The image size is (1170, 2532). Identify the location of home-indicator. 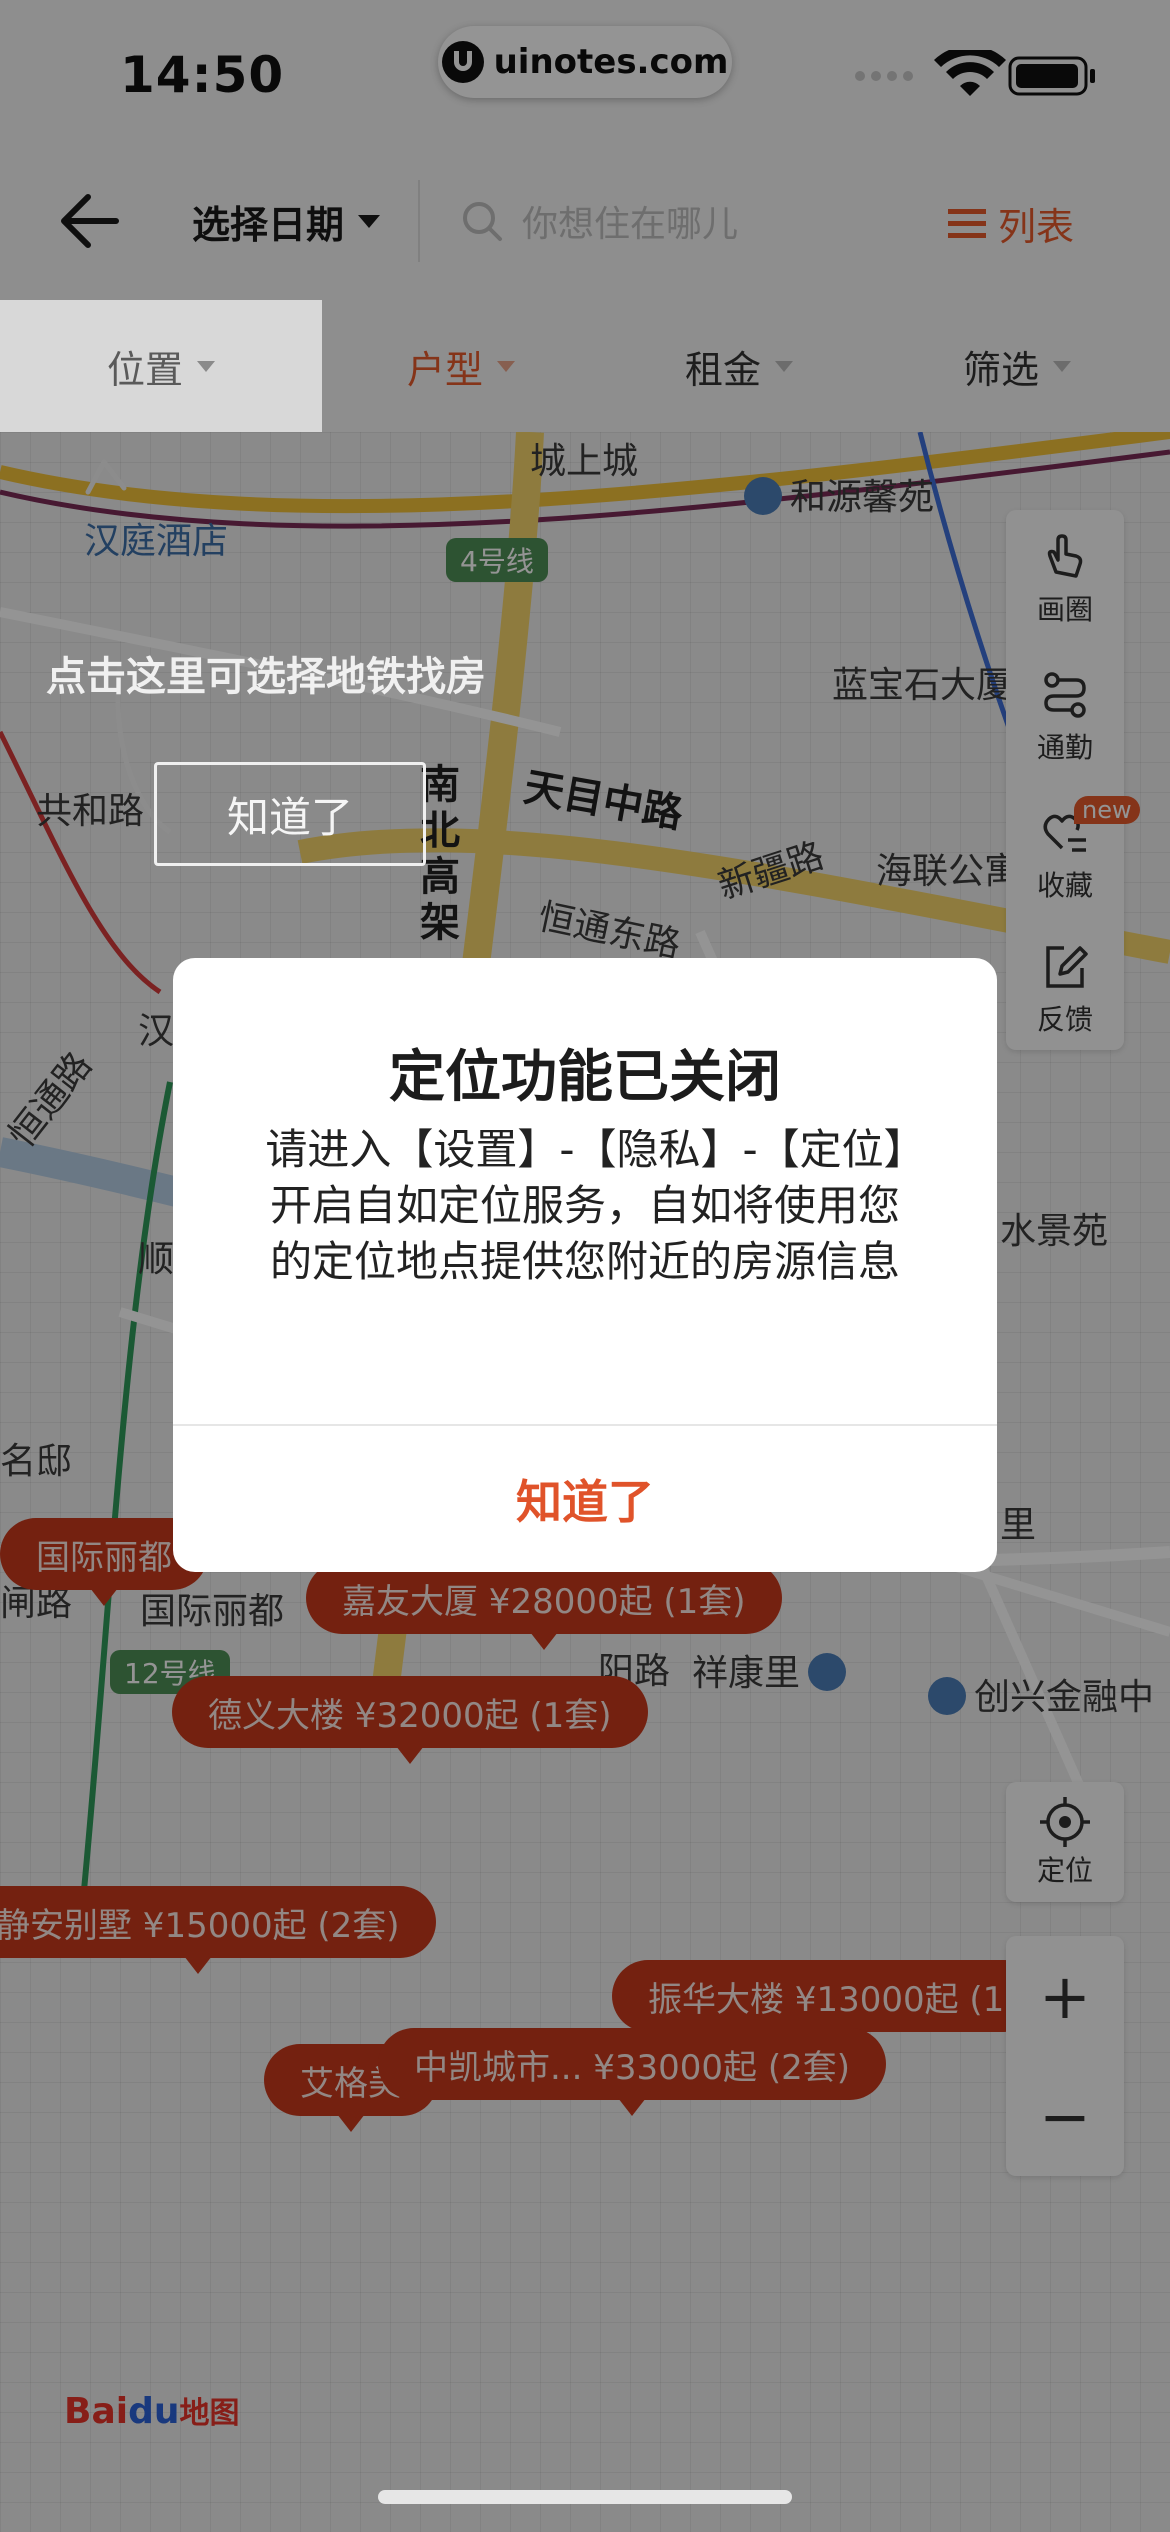
(585, 2497).